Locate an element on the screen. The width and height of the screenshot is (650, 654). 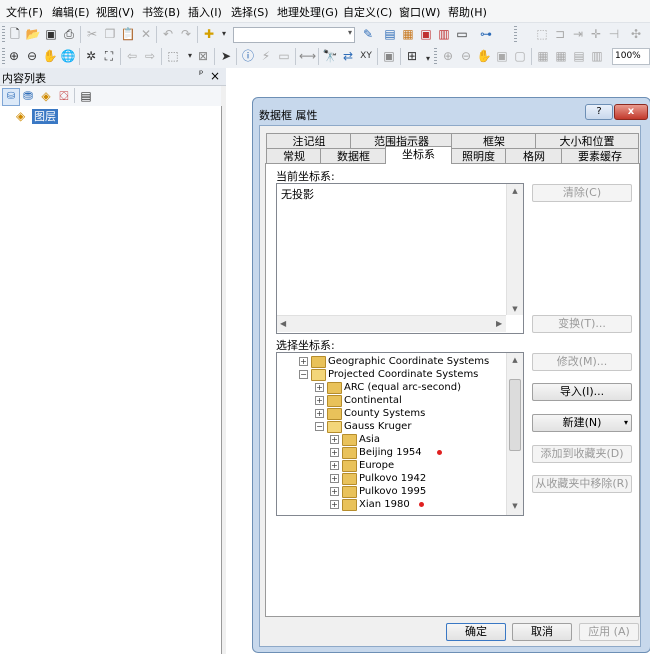
search-window-icon: ▣ is located at coordinates (426, 34).